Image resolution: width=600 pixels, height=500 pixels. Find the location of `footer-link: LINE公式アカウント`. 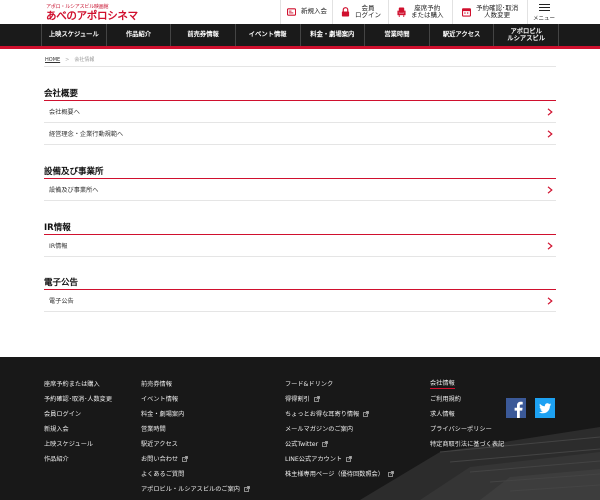

footer-link: LINE公式アカウント is located at coordinates (339, 458).